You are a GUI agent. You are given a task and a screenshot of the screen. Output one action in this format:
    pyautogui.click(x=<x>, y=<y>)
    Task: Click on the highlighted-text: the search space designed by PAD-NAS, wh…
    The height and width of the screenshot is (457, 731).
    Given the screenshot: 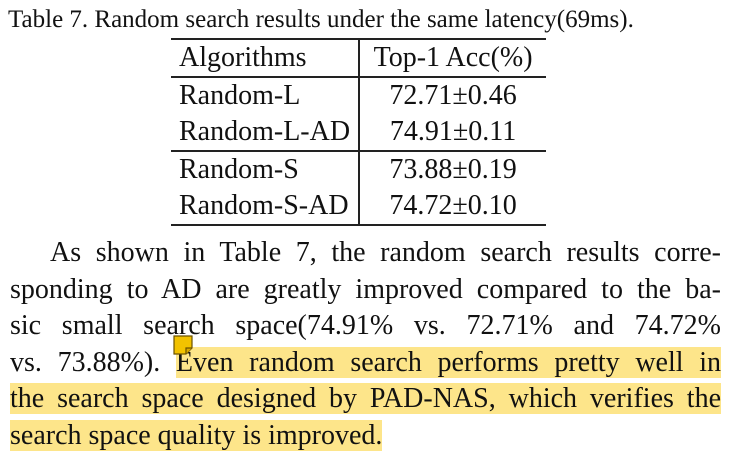 What is the action you would take?
    pyautogui.click(x=365, y=398)
    